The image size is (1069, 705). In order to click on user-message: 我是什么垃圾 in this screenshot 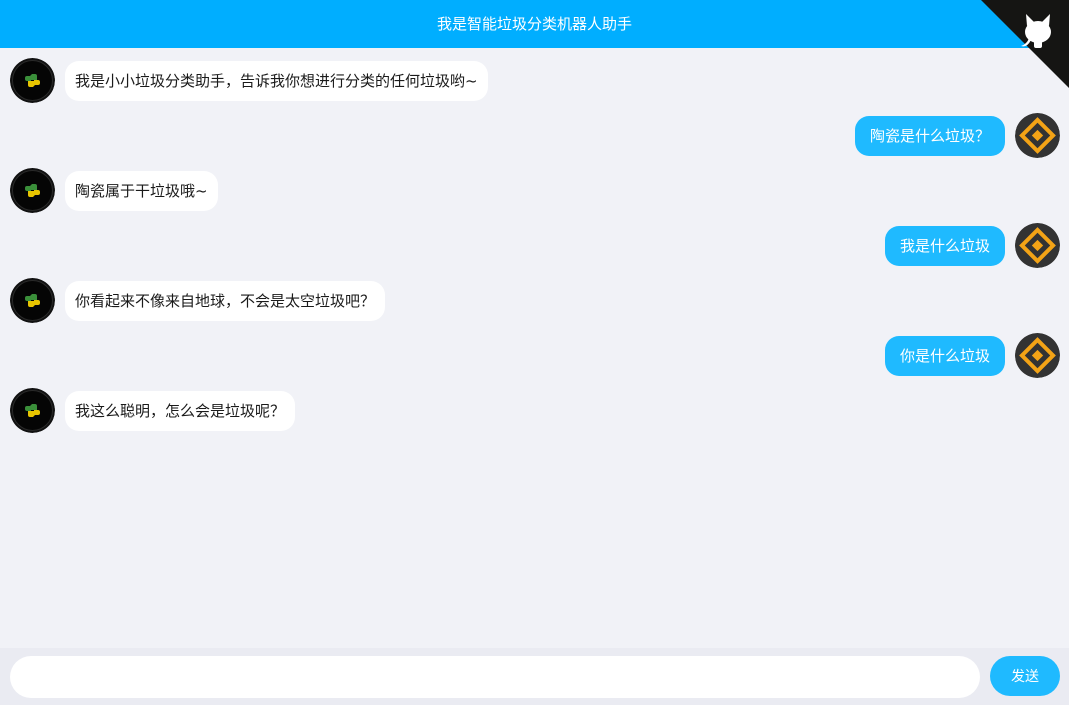, I will do `click(534, 246)`.